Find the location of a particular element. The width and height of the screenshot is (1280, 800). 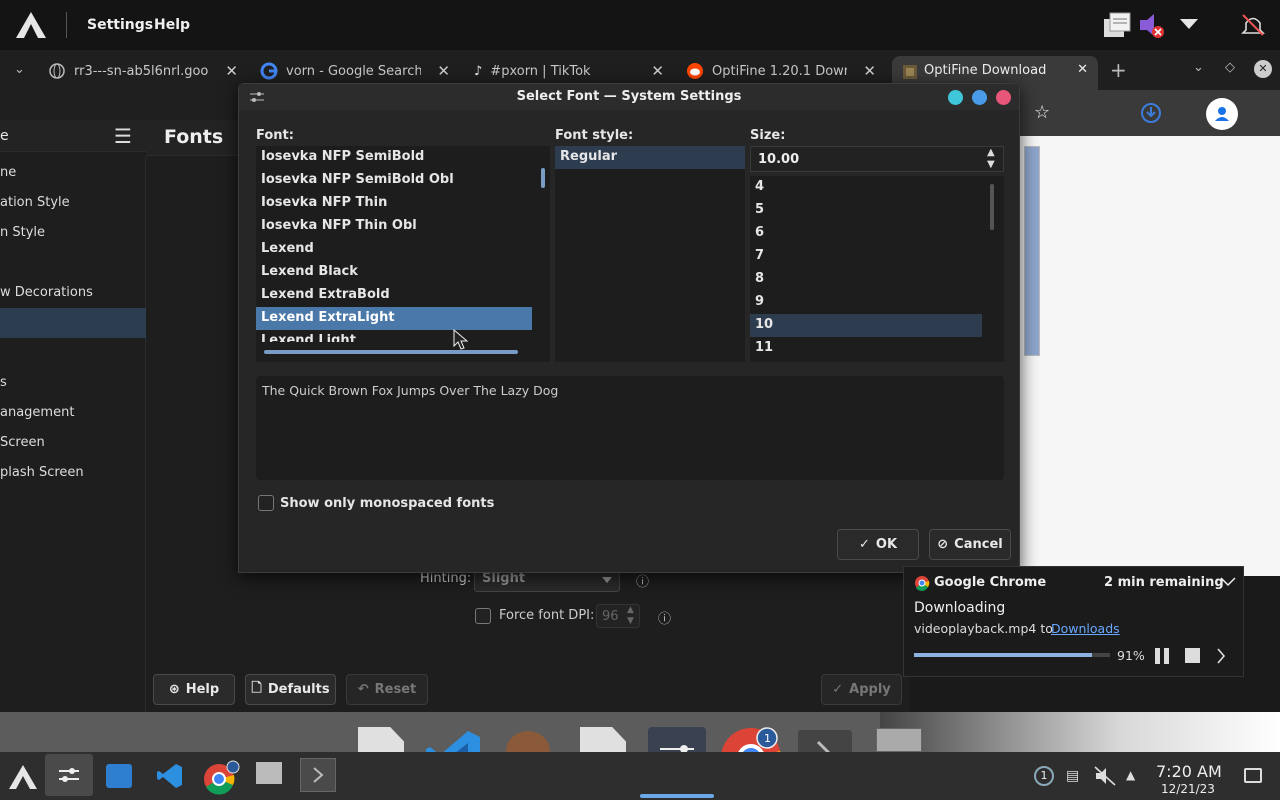

diamond-icon: ◇ is located at coordinates (1230, 67).